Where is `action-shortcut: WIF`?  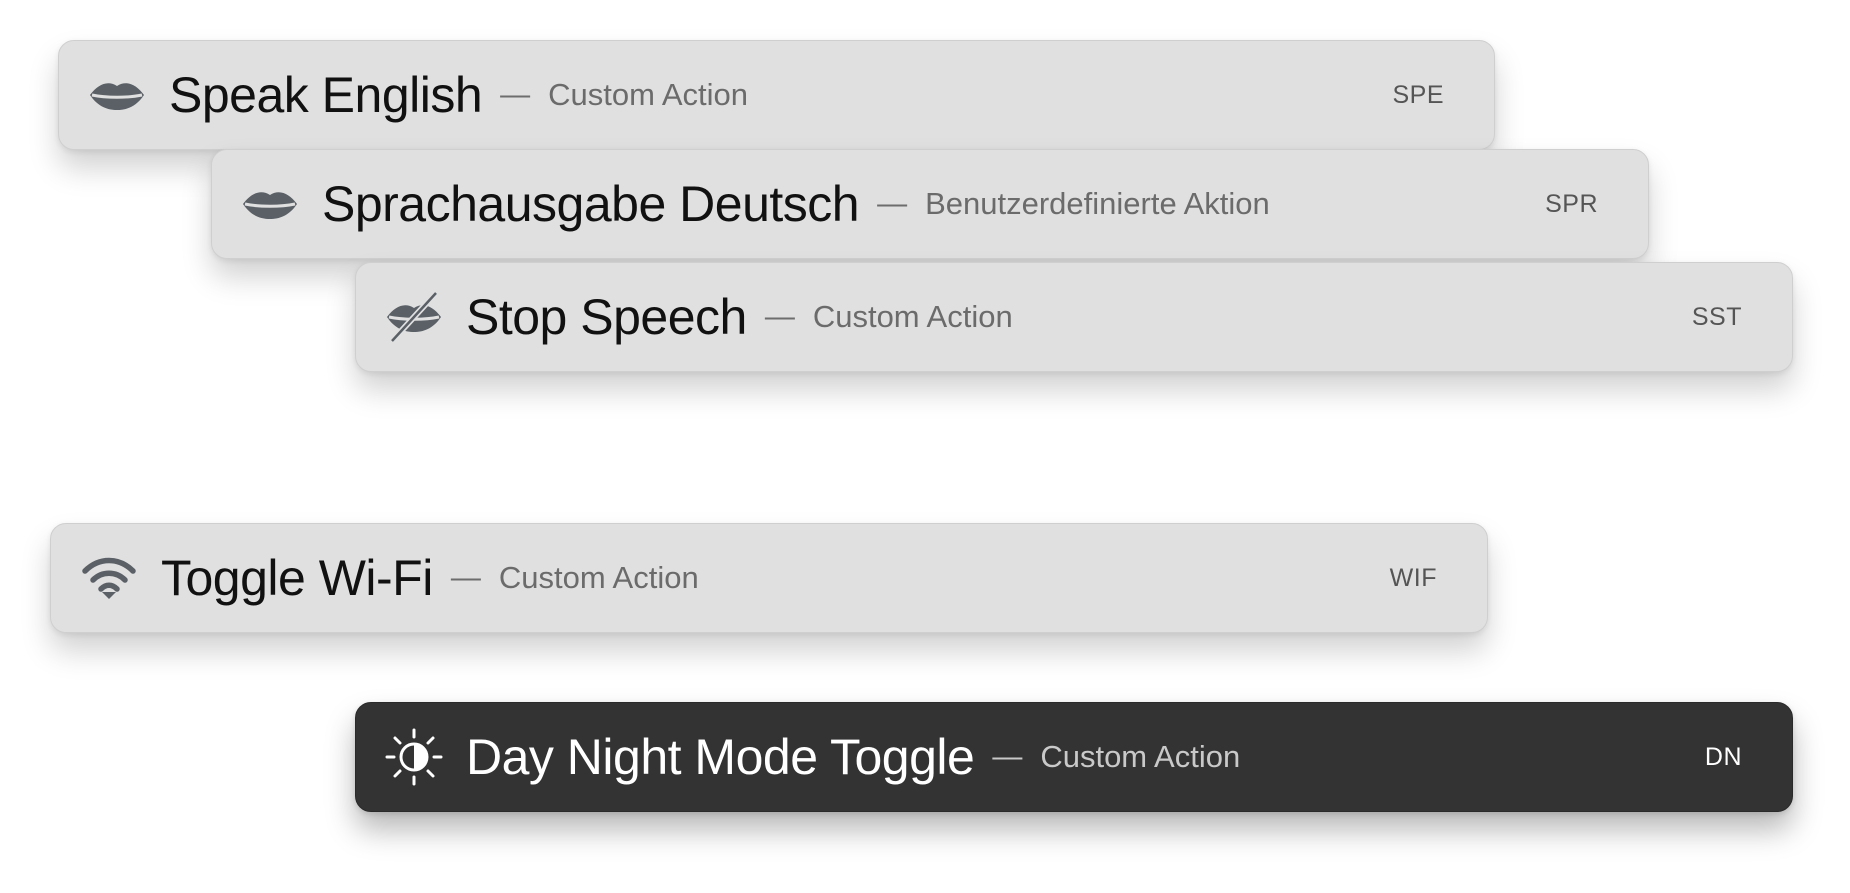
action-shortcut: WIF is located at coordinates (1413, 577).